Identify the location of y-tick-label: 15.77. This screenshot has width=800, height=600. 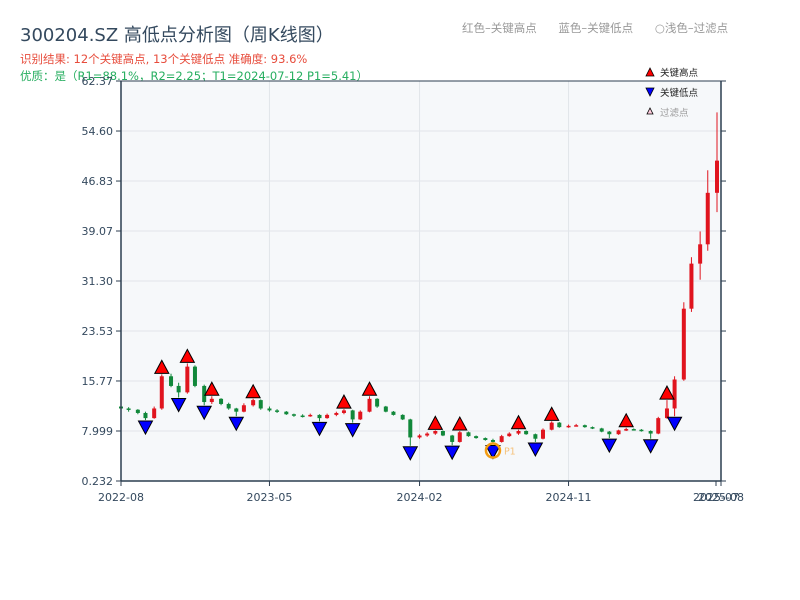
(98, 381).